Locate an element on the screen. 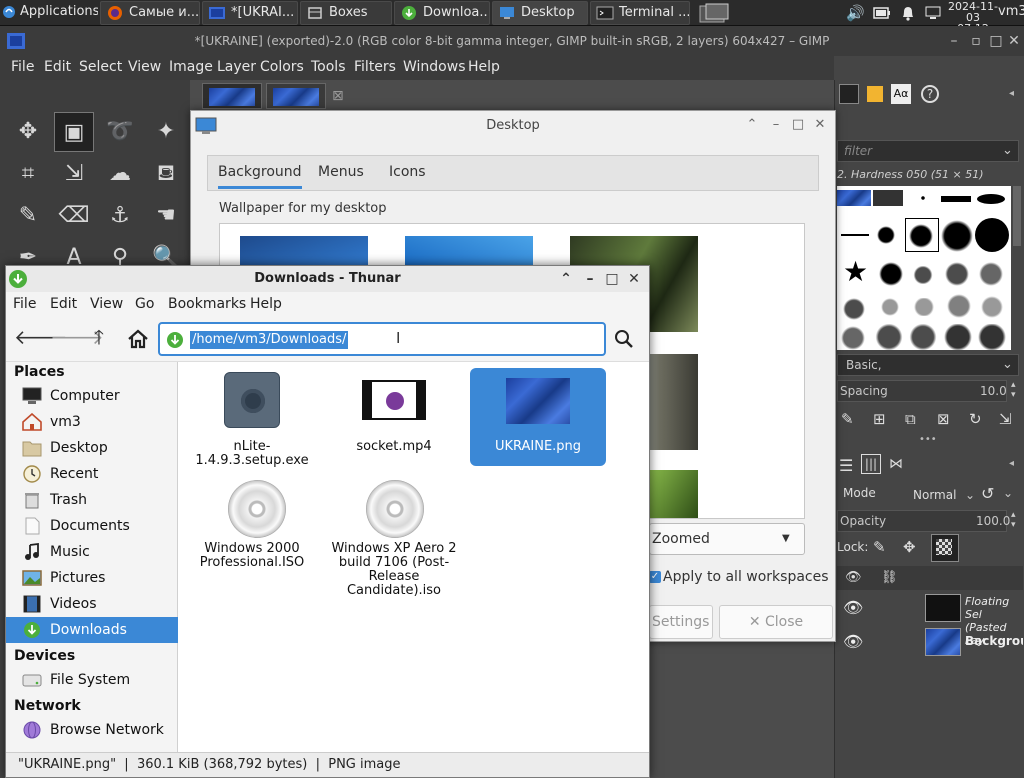  image-style-select: Zoomed ▼ is located at coordinates (727, 539).